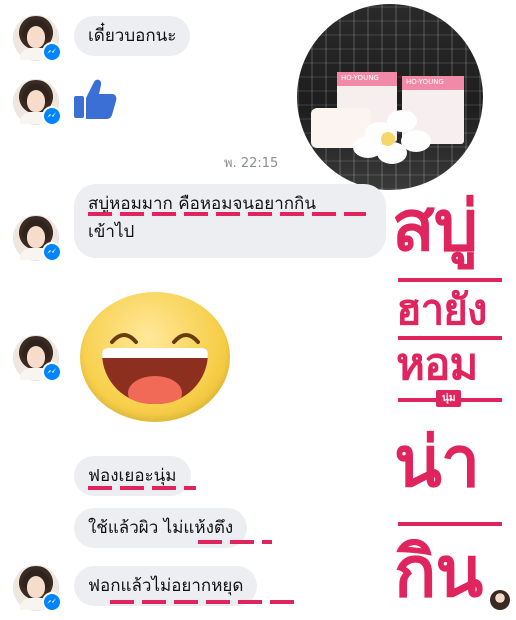 Image resolution: width=516 pixels, height=620 pixels. I want to click on product-photo: HO-YOUNG HO-YOUNG, so click(390, 97).